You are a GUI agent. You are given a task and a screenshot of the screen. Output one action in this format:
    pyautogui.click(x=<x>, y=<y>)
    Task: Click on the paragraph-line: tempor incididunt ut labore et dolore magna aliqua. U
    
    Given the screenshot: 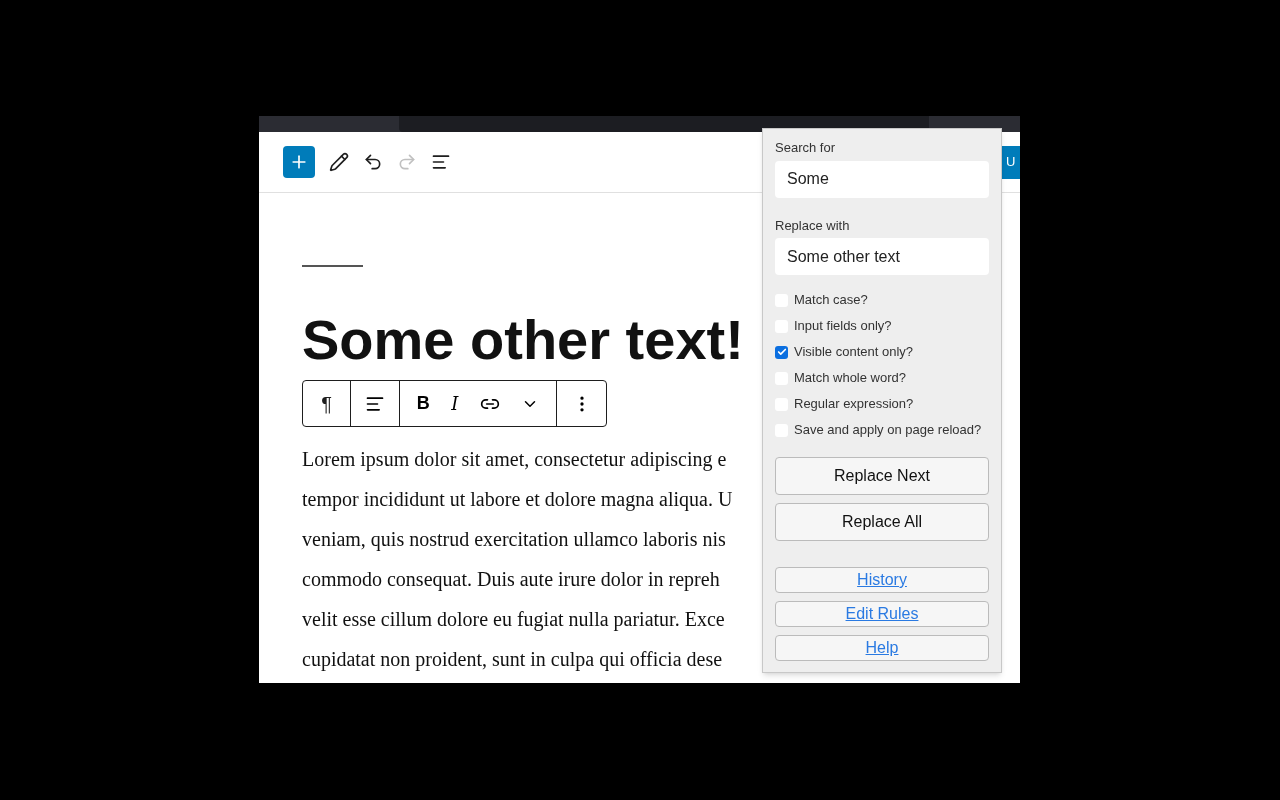 What is the action you would take?
    pyautogui.click(x=517, y=500)
    